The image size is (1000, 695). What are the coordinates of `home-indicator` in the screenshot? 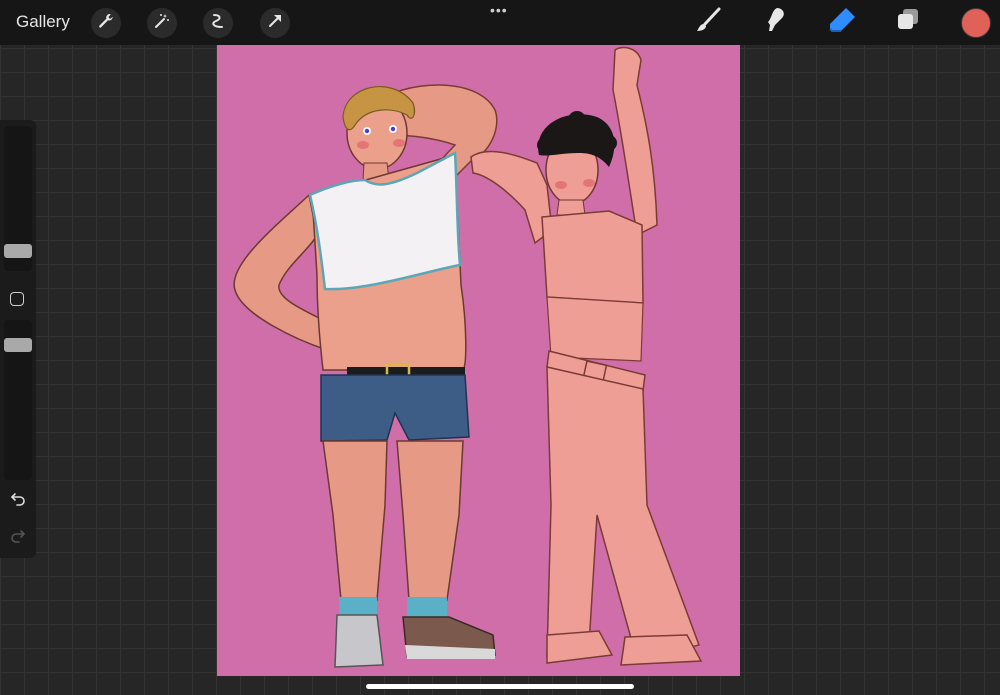 It's located at (500, 686).